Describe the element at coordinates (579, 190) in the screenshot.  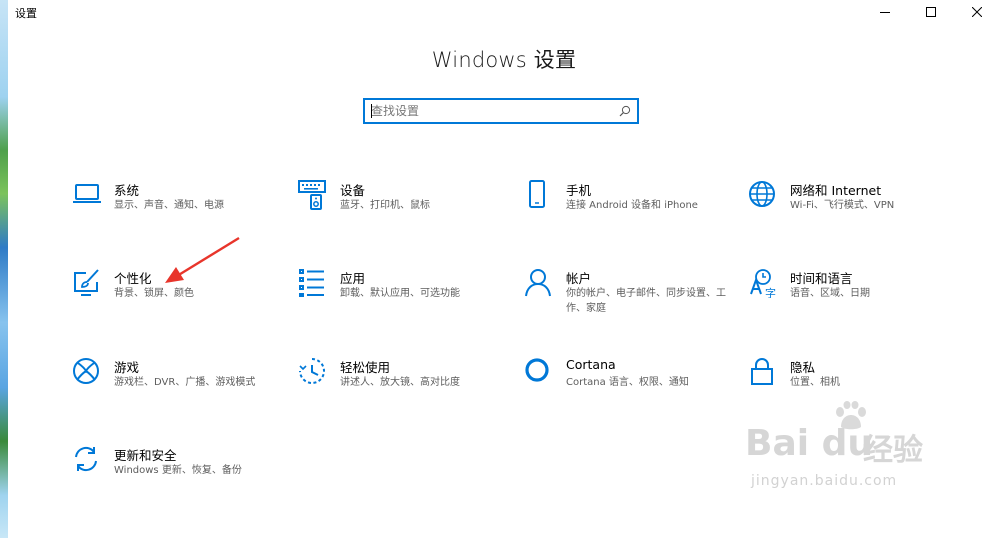
I see `tile-name: 手机` at that location.